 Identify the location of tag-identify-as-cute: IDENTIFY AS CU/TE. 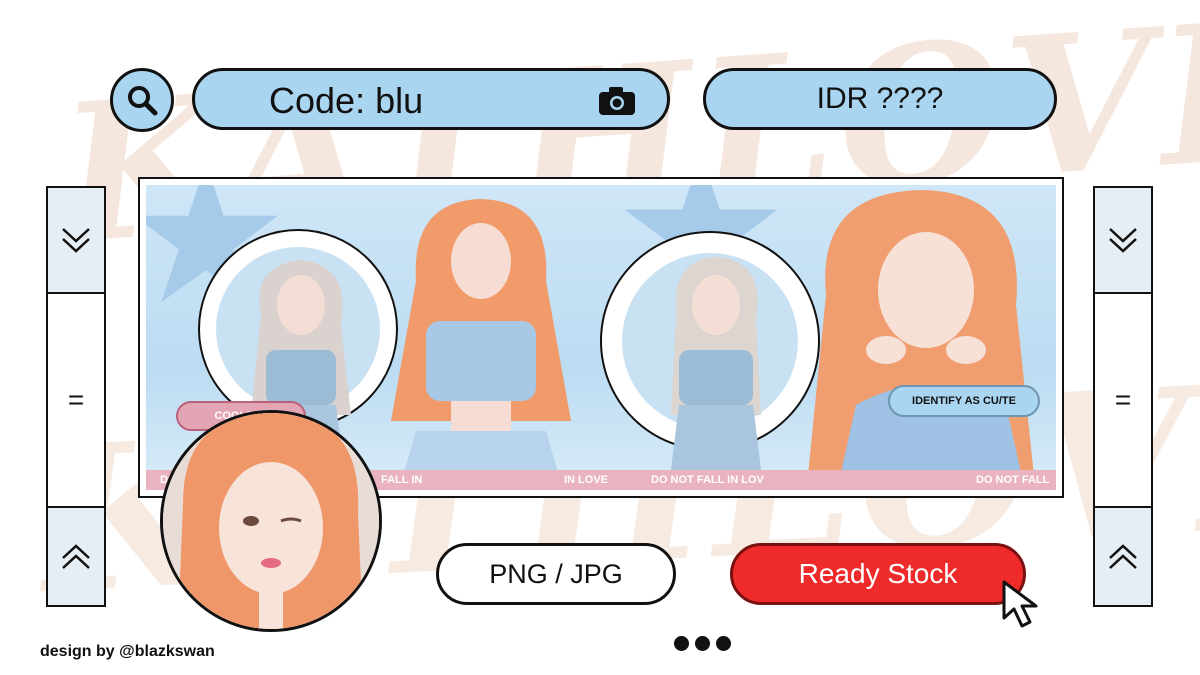
(964, 401).